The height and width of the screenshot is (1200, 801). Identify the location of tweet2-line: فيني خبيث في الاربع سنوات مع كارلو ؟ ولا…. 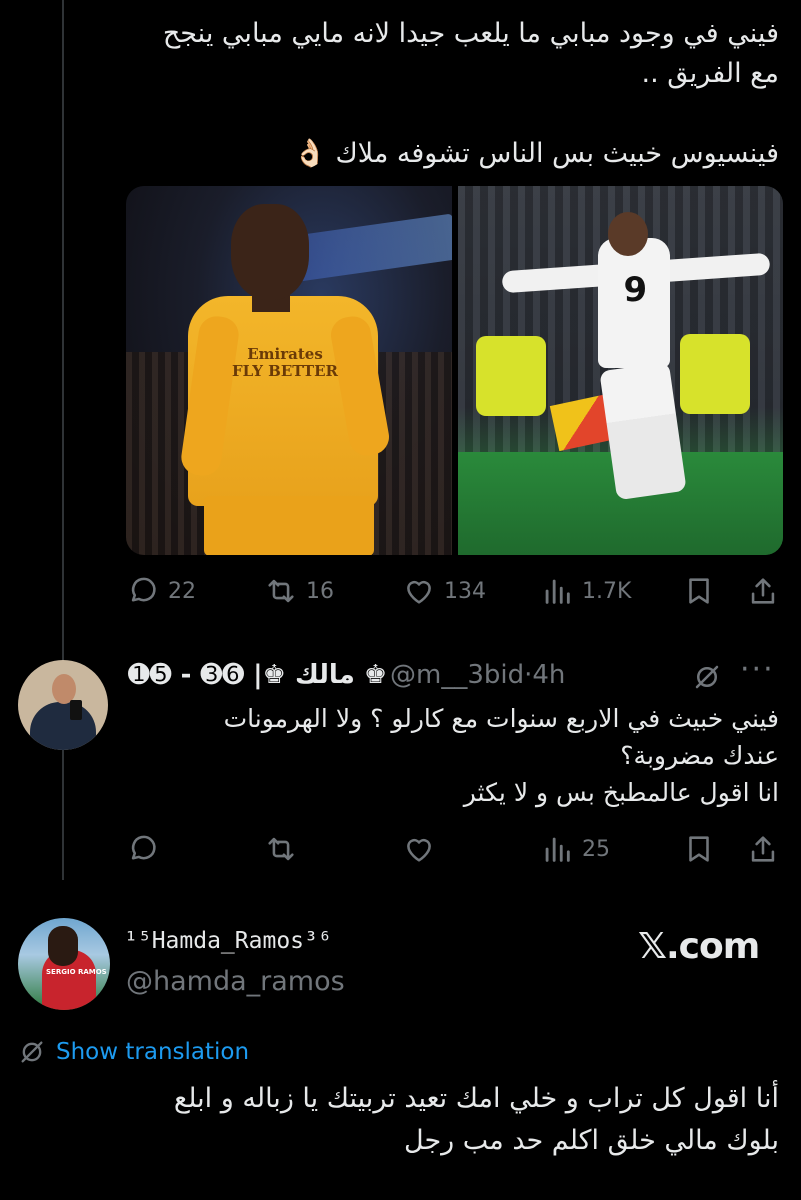
(501, 718).